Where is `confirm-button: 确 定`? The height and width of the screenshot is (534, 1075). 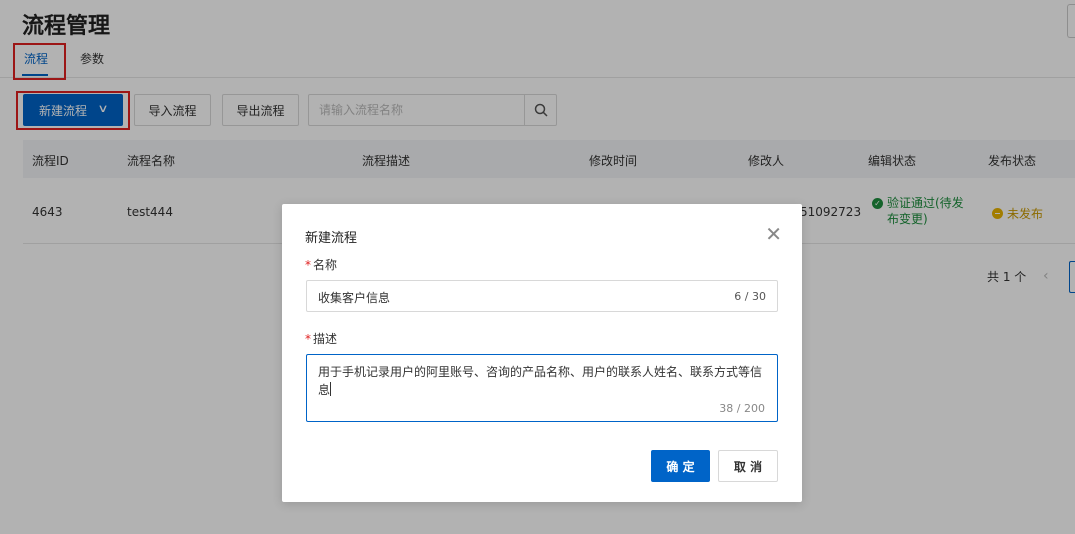
confirm-button: 确 定 is located at coordinates (680, 466).